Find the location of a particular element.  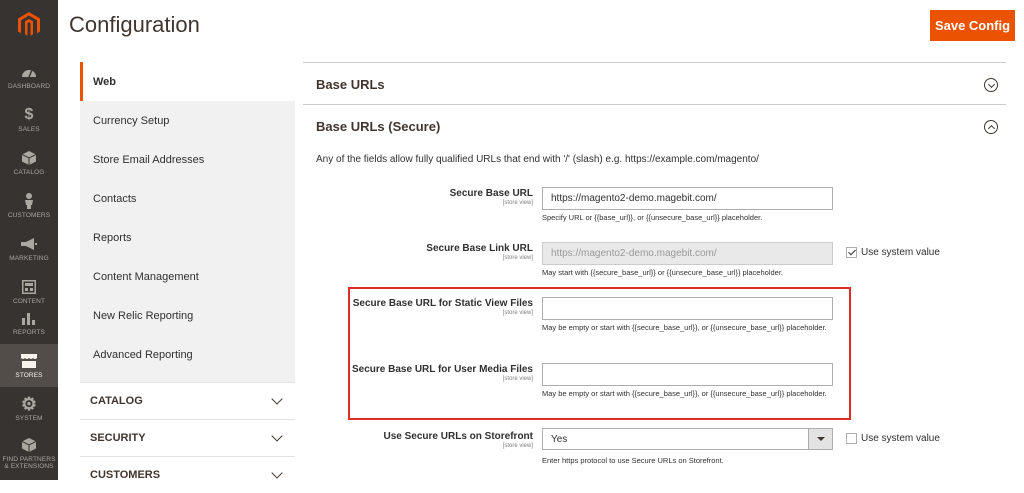

tab-currency-setup: Currency Setup is located at coordinates (187, 120).